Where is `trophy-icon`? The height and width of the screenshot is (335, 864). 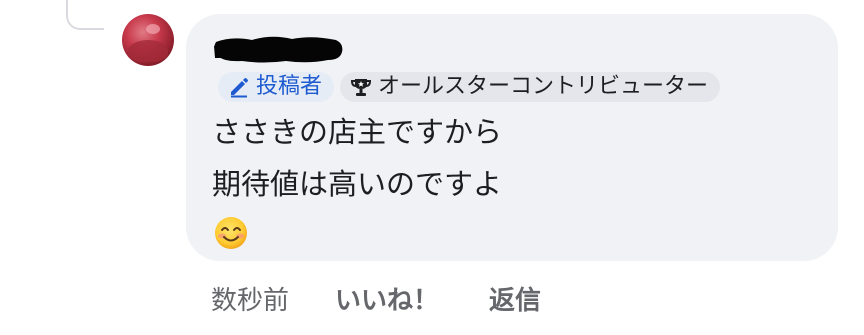 trophy-icon is located at coordinates (361, 87).